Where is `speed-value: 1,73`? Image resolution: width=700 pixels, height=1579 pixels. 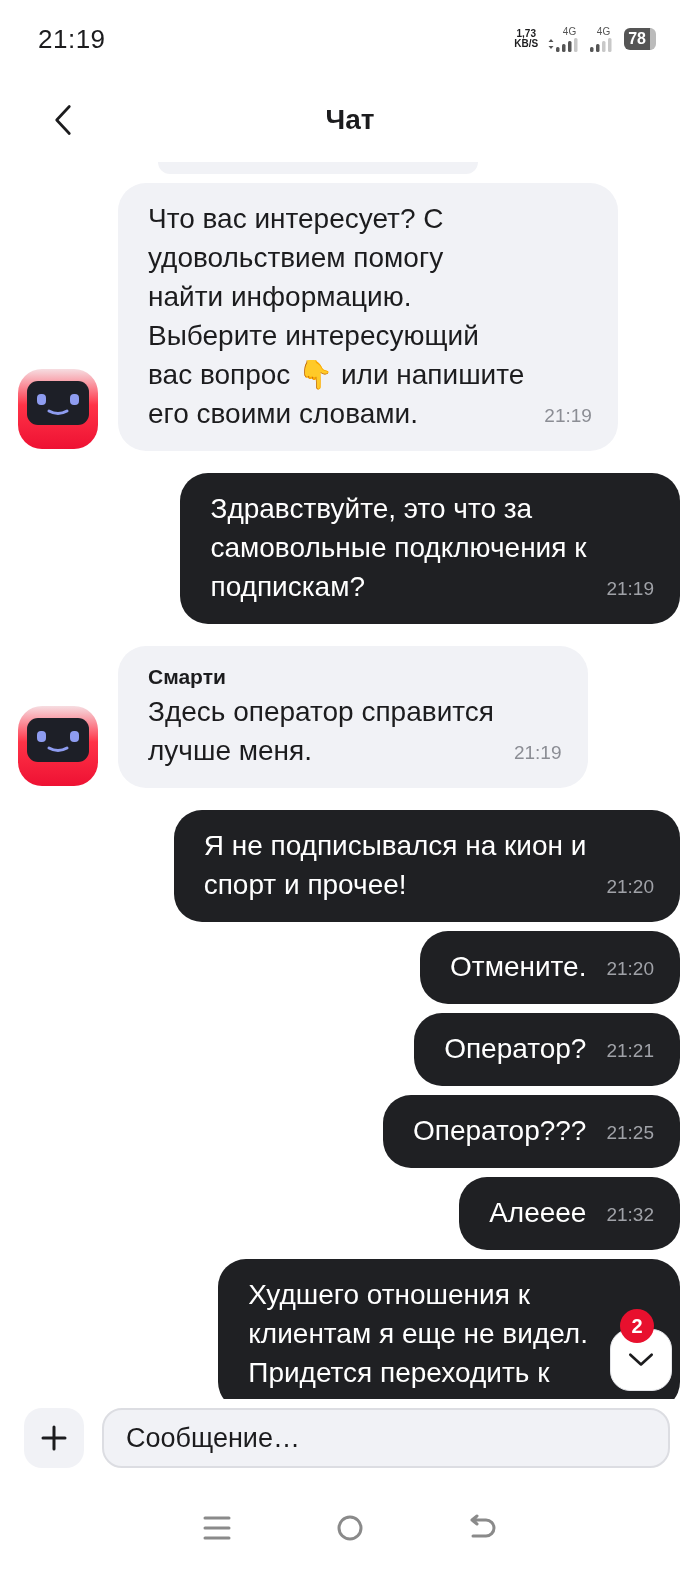 speed-value: 1,73 is located at coordinates (526, 34).